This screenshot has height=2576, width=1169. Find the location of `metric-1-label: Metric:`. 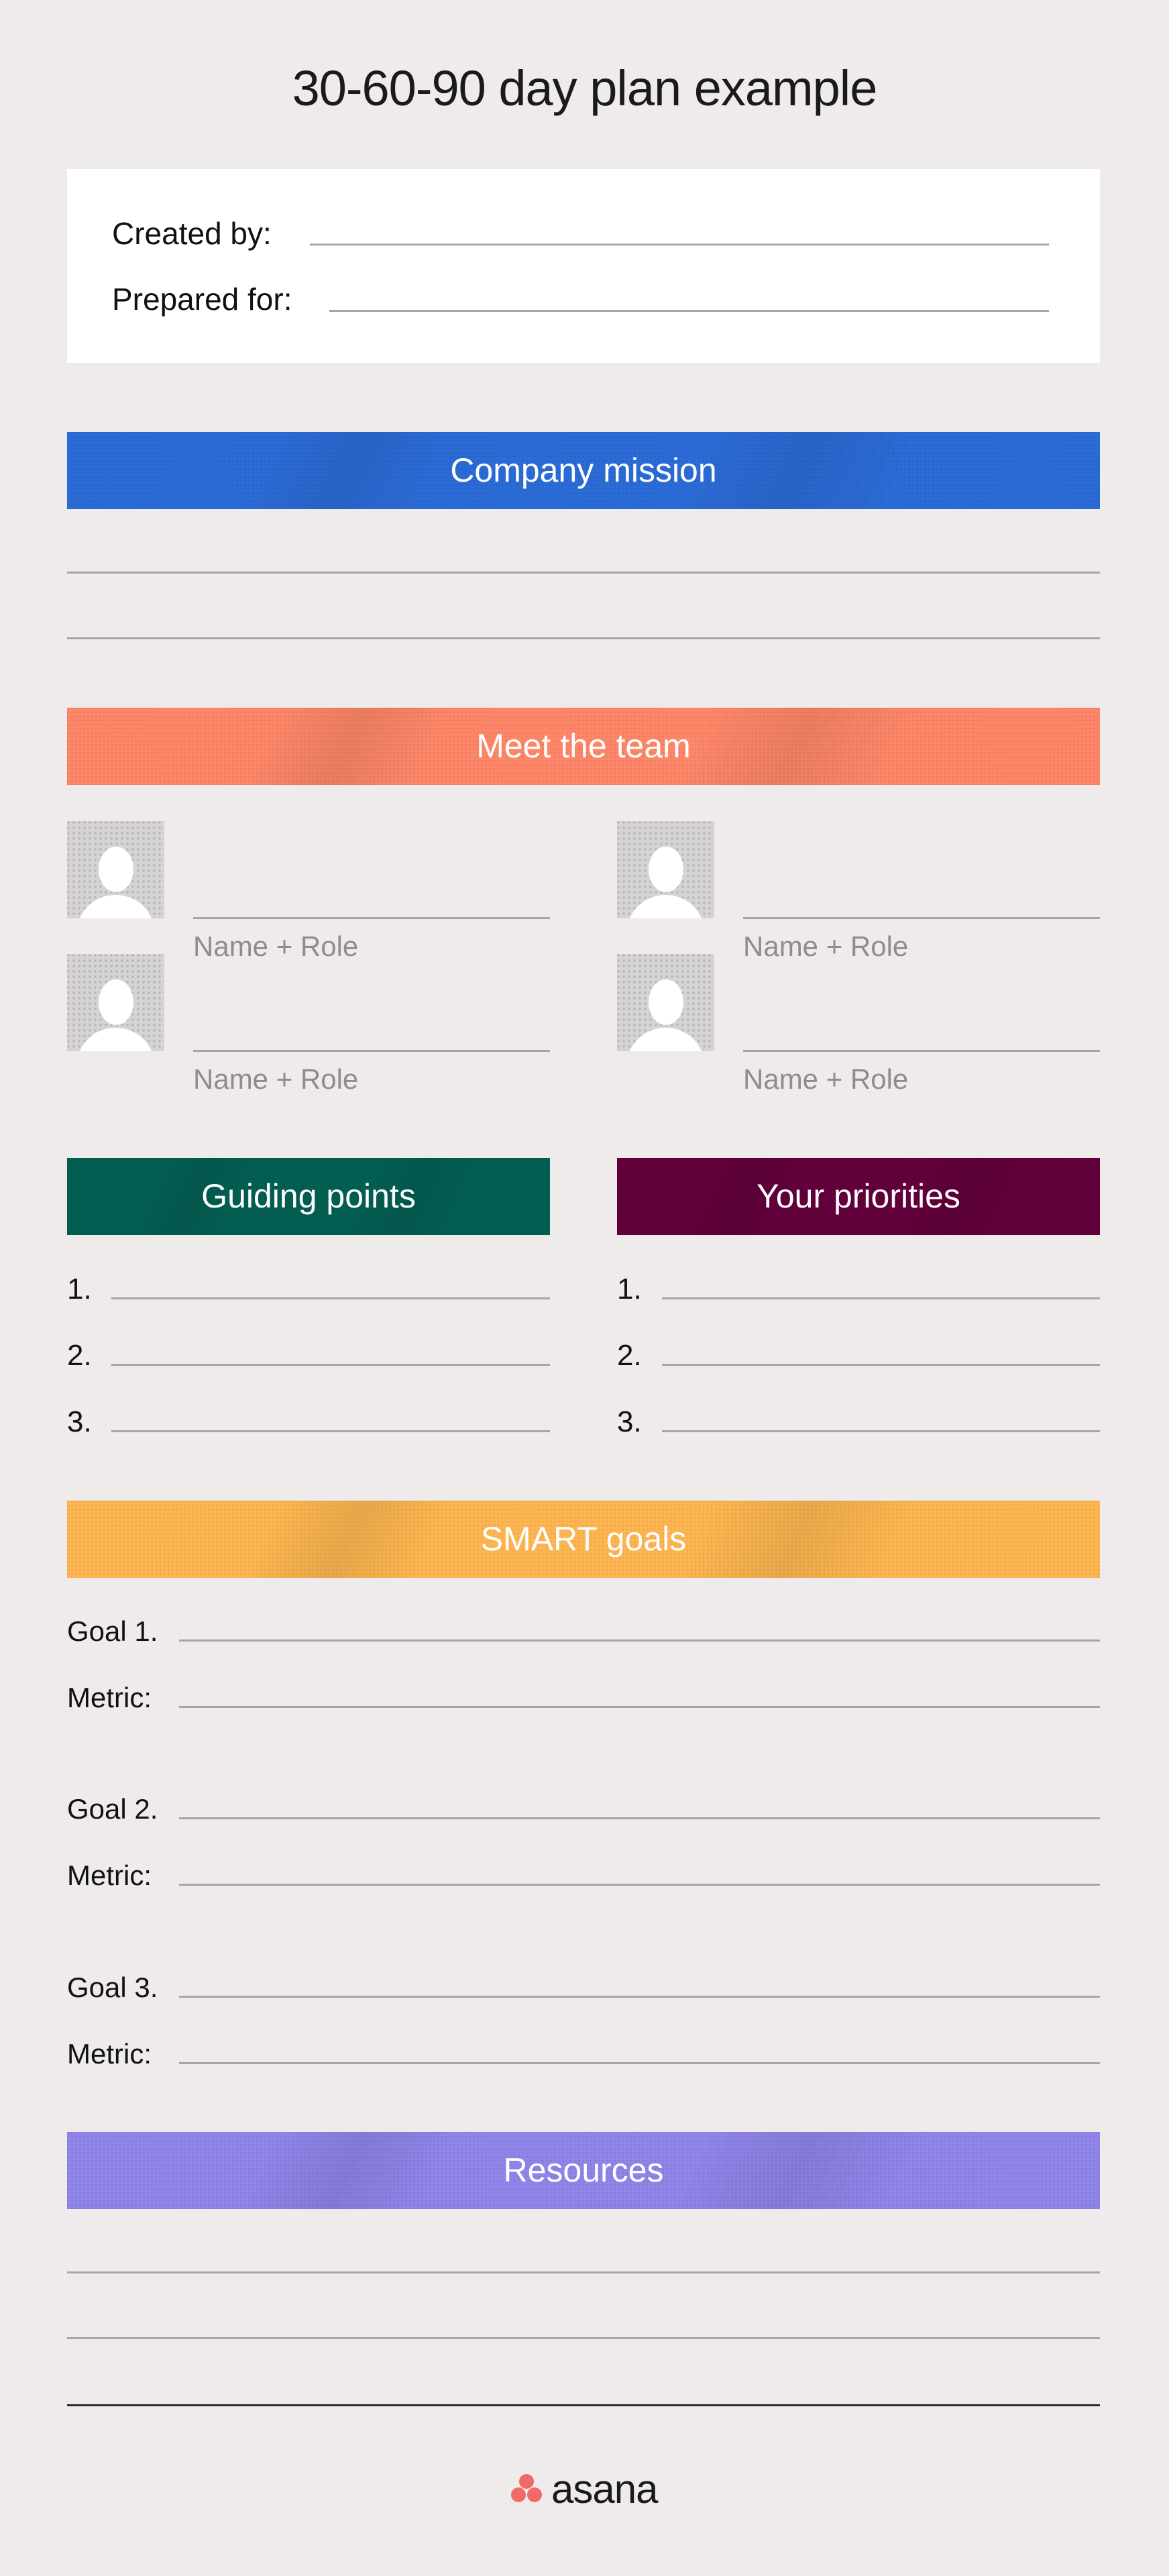

metric-1-label: Metric: is located at coordinates (110, 1697).